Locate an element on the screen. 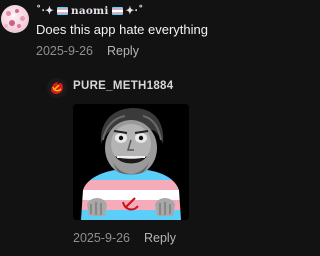  username-text: naomi is located at coordinates (90, 11).